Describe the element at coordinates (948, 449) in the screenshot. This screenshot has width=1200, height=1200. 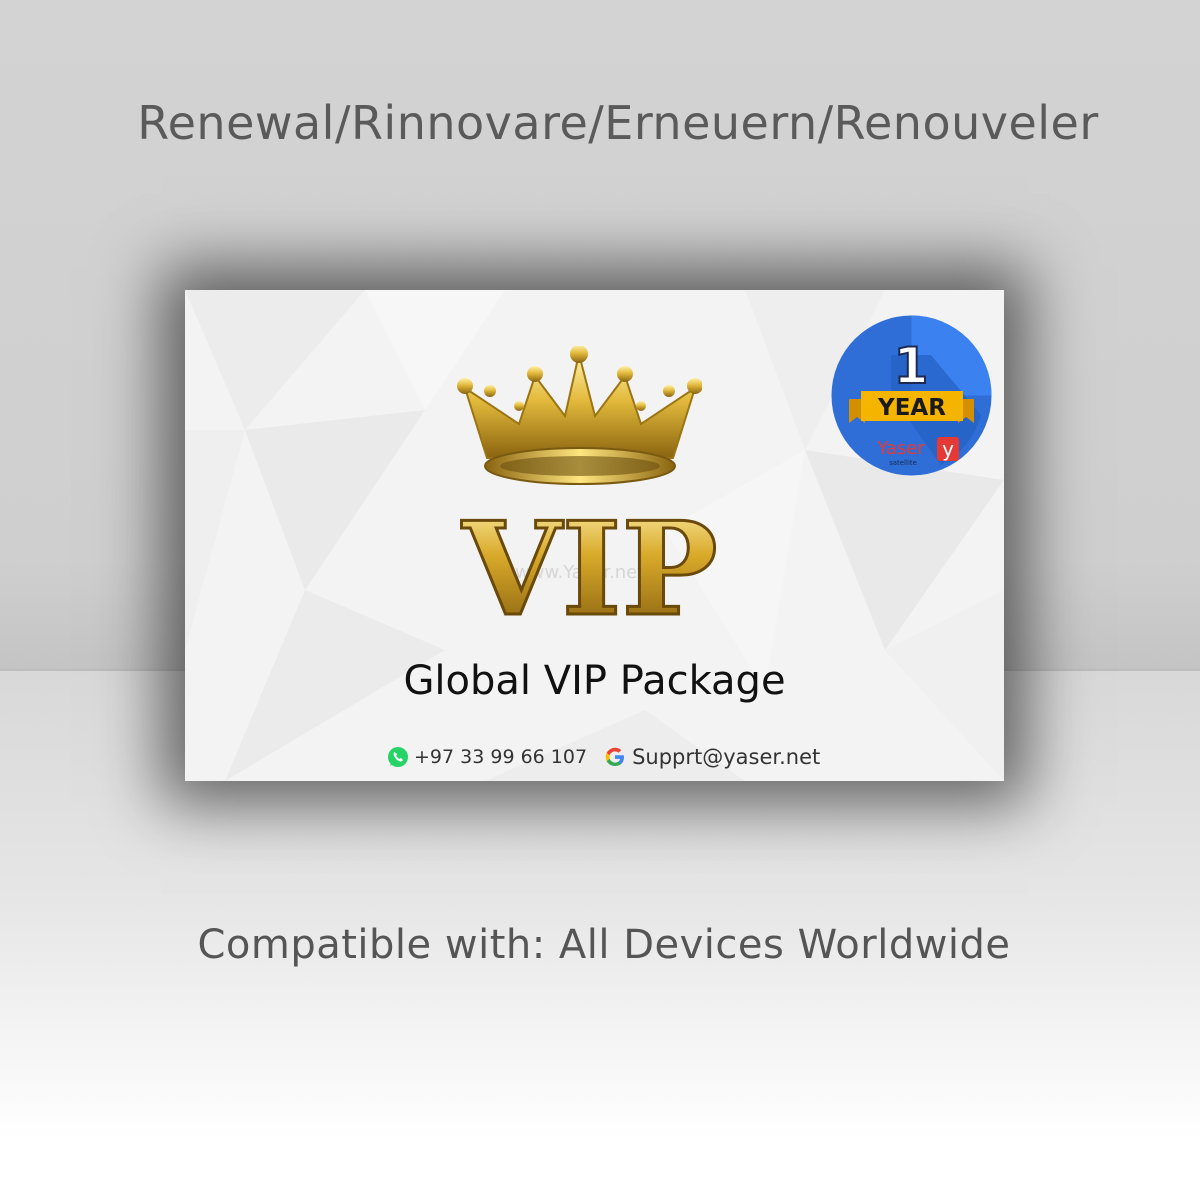
I see `badge-brand-mark: y` at that location.